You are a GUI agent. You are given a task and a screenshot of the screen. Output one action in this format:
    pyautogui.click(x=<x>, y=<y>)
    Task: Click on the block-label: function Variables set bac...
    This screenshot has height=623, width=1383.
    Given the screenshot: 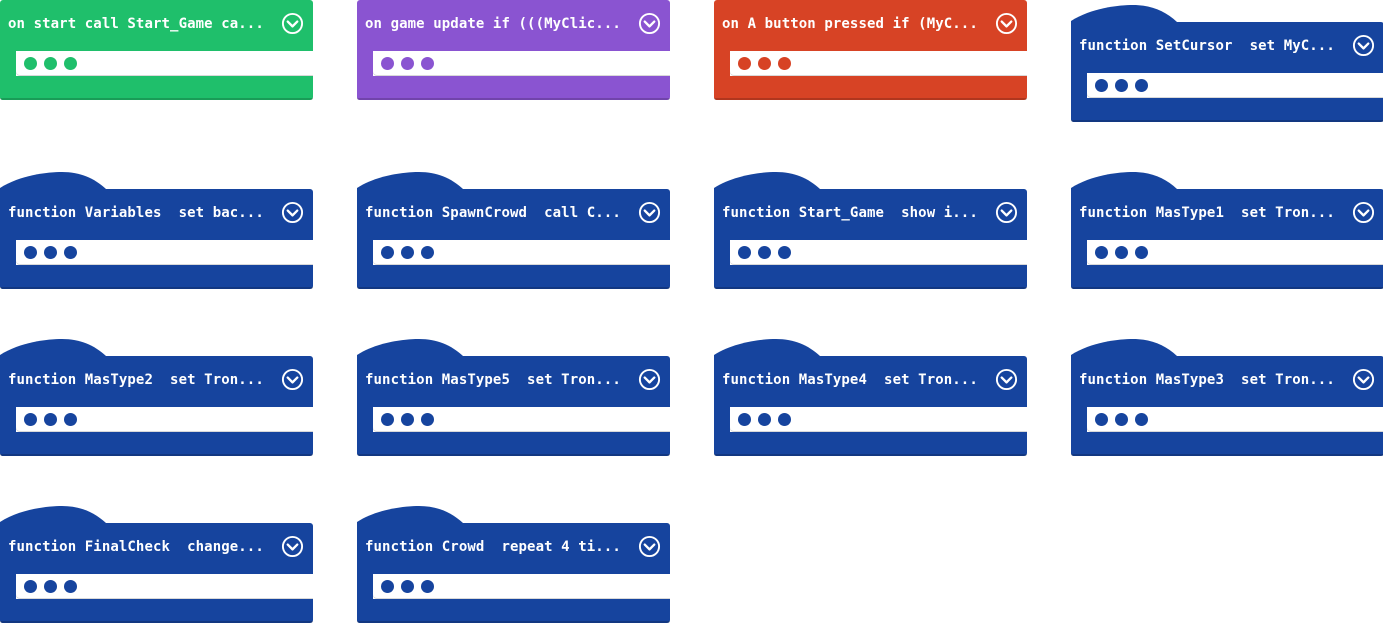 What is the action you would take?
    pyautogui.click(x=136, y=213)
    